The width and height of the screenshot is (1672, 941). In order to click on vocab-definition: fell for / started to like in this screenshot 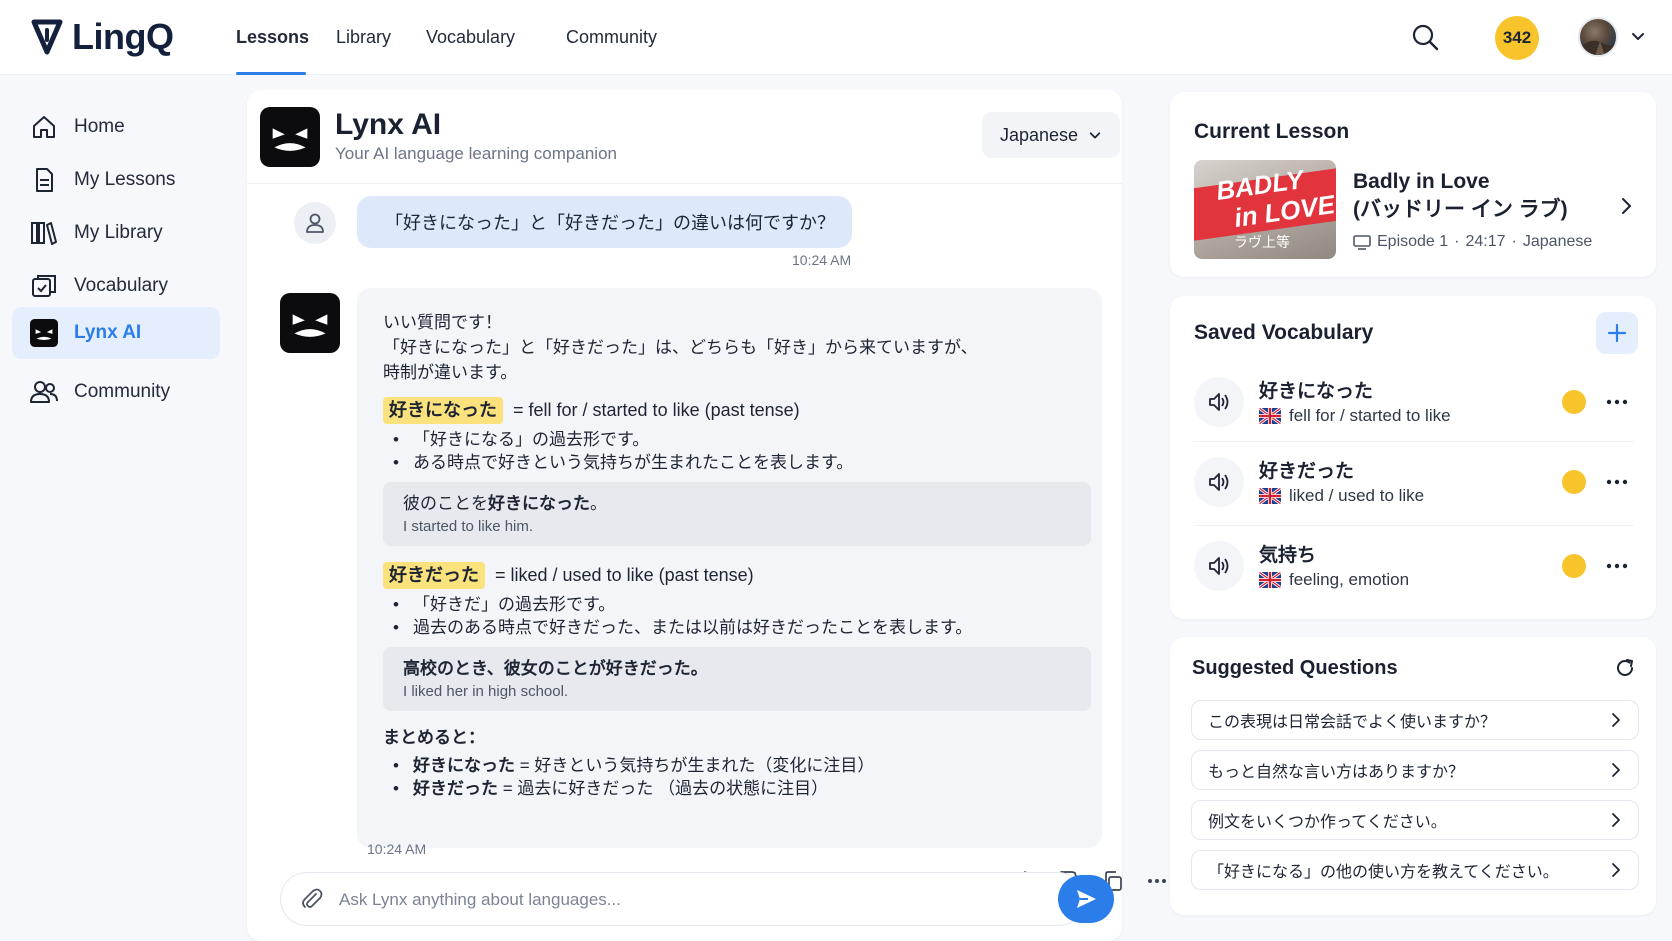, I will do `click(1355, 416)`.